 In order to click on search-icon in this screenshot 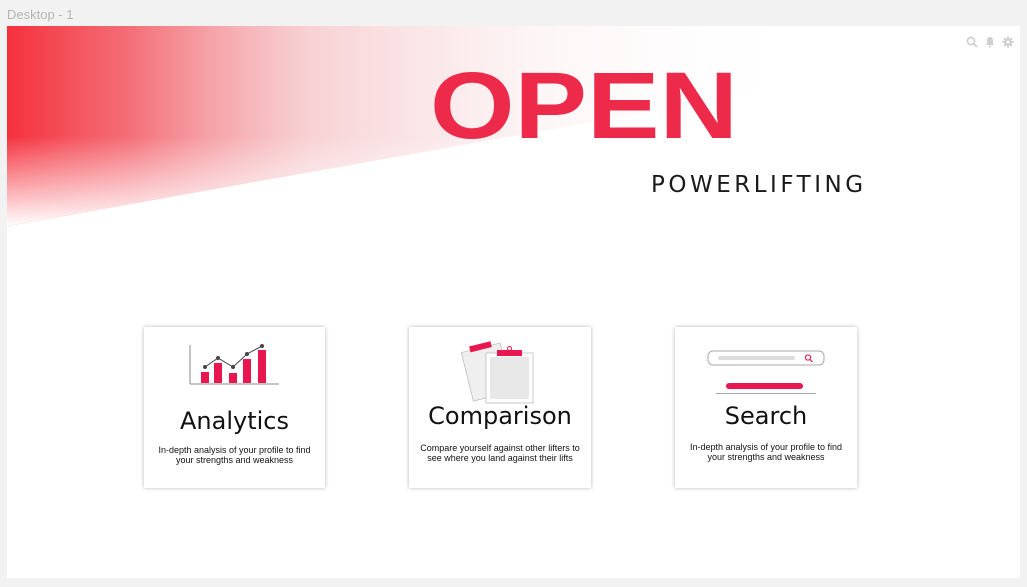, I will do `click(972, 40)`.